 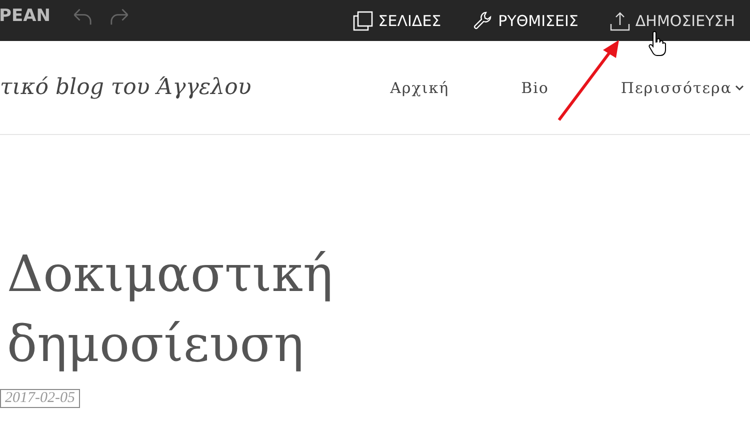 I want to click on upload-icon, so click(x=620, y=20).